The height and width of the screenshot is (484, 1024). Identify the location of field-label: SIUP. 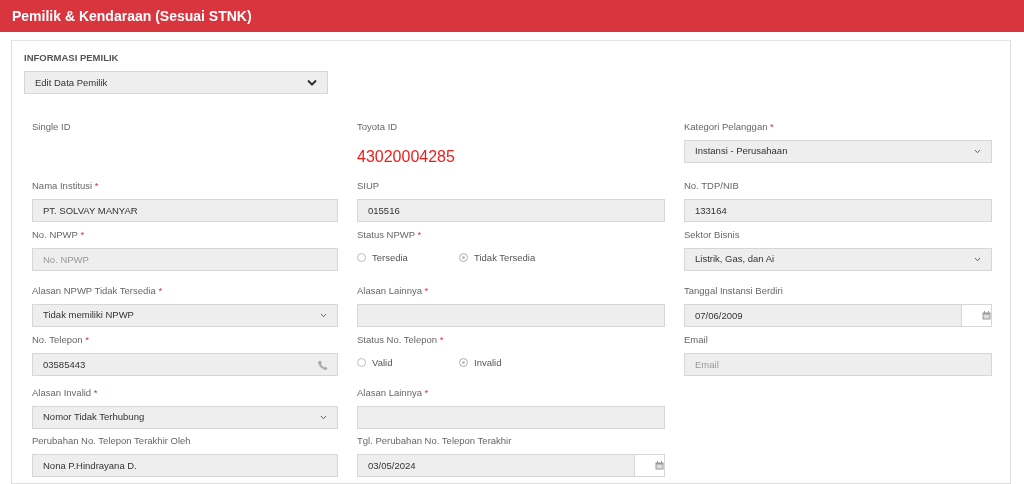
(368, 186).